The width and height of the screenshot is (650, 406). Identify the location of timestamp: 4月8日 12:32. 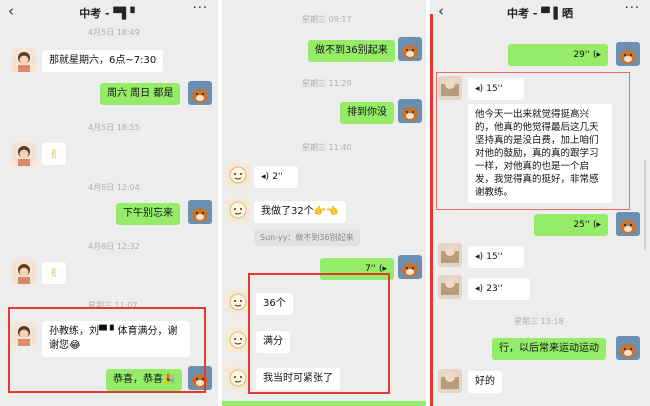
(114, 246).